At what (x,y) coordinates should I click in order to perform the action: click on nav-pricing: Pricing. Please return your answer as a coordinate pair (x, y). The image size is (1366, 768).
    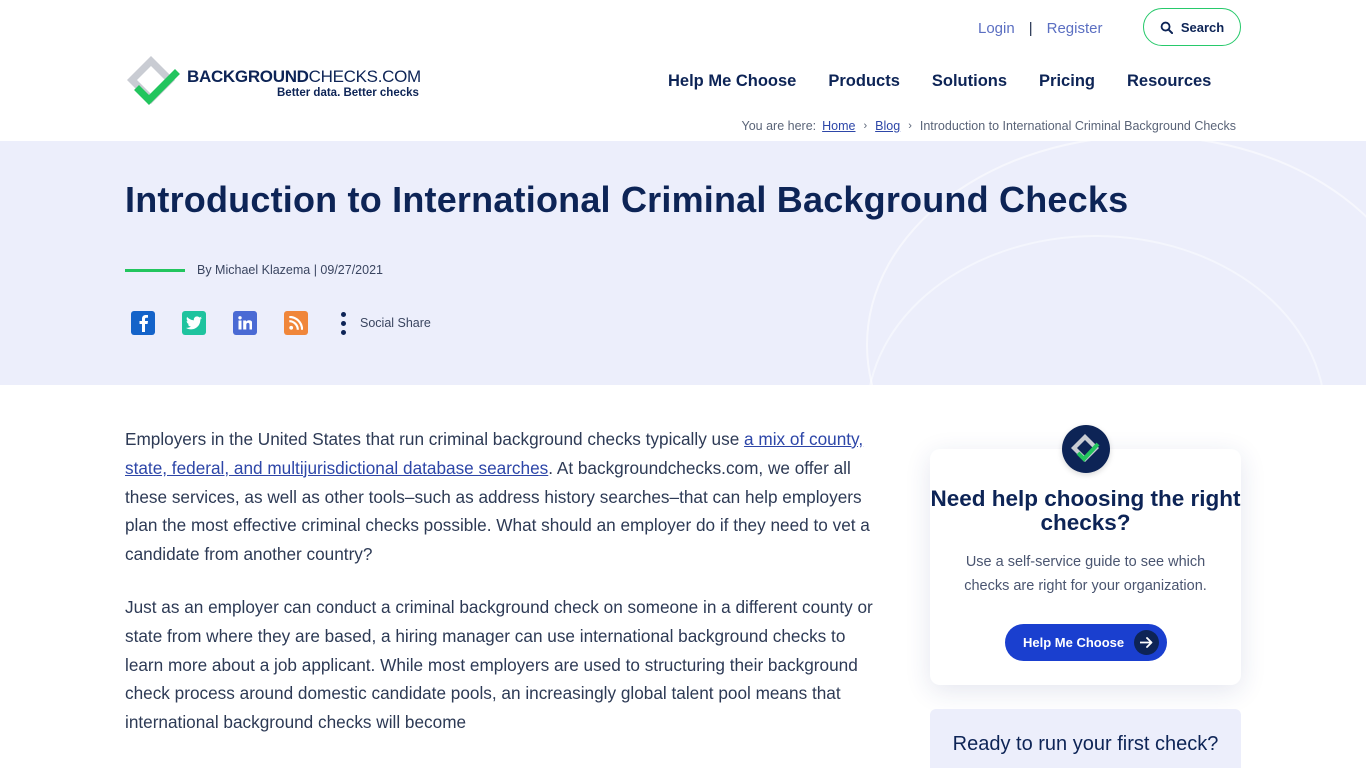
    Looking at the image, I should click on (1067, 81).